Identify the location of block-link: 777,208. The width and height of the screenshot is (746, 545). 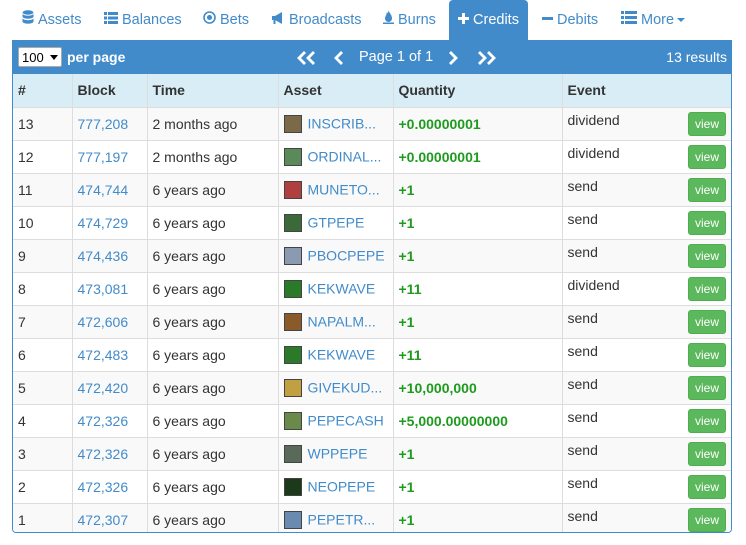
(103, 124).